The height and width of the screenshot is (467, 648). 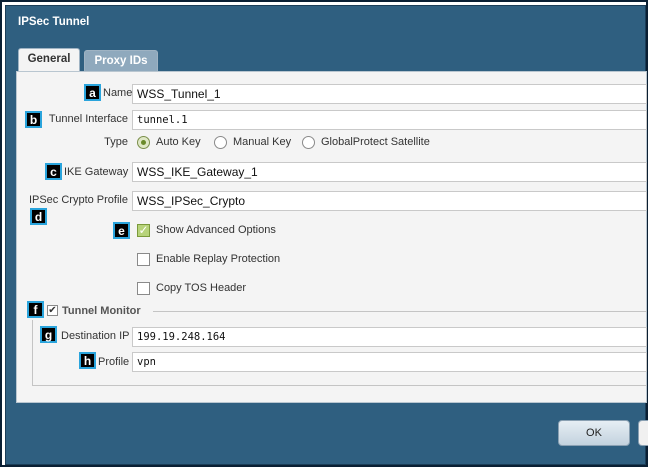 I want to click on callout-badge-d: d, so click(x=38, y=216).